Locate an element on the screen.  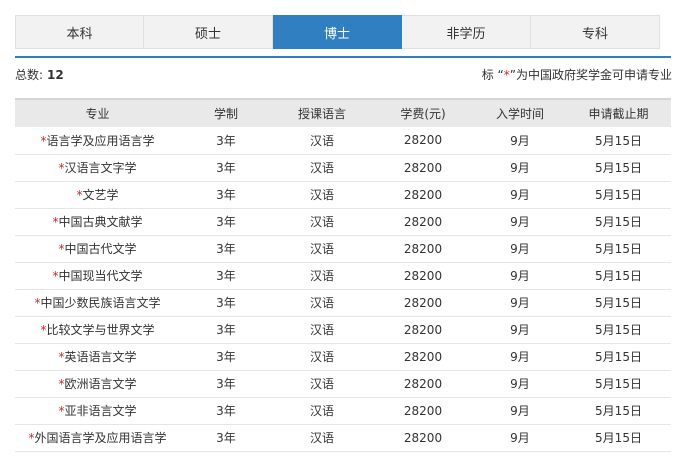
cell-major: *中国少数民族语言文学 is located at coordinates (97, 302).